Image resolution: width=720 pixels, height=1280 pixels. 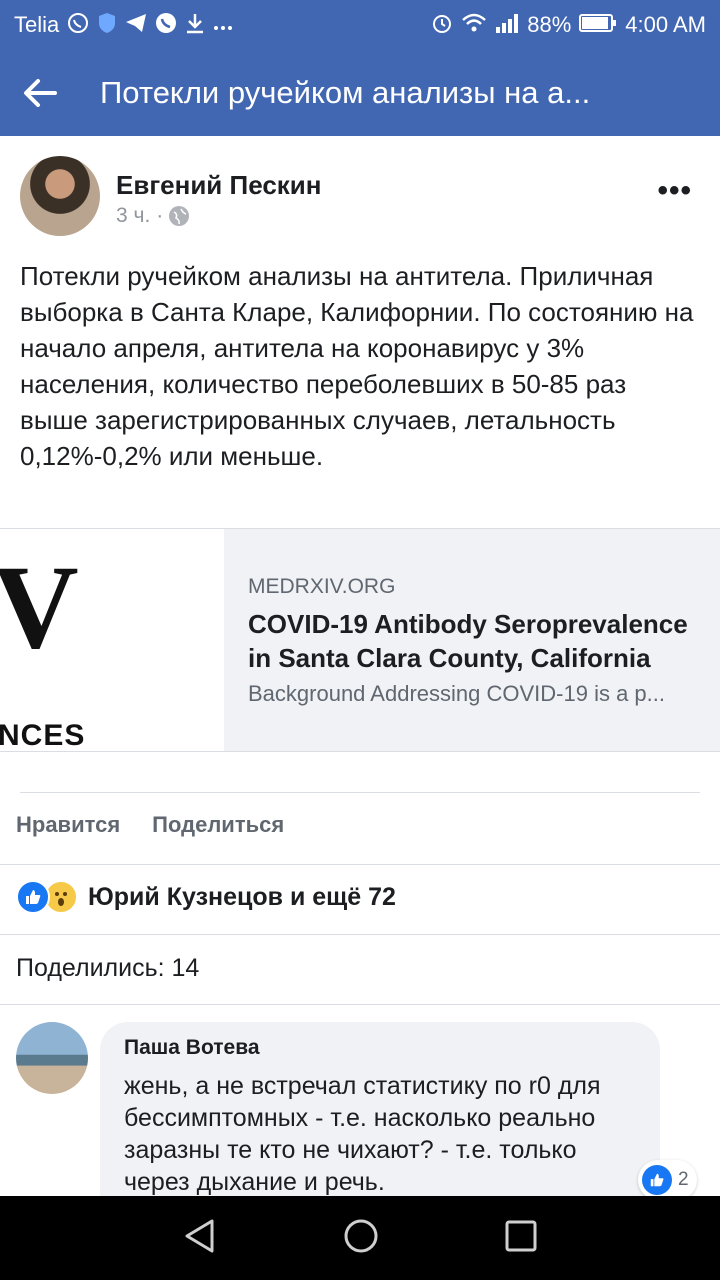 What do you see at coordinates (150, 825) in the screenshot?
I see `post-actions: Нравится Поделиться` at bounding box center [150, 825].